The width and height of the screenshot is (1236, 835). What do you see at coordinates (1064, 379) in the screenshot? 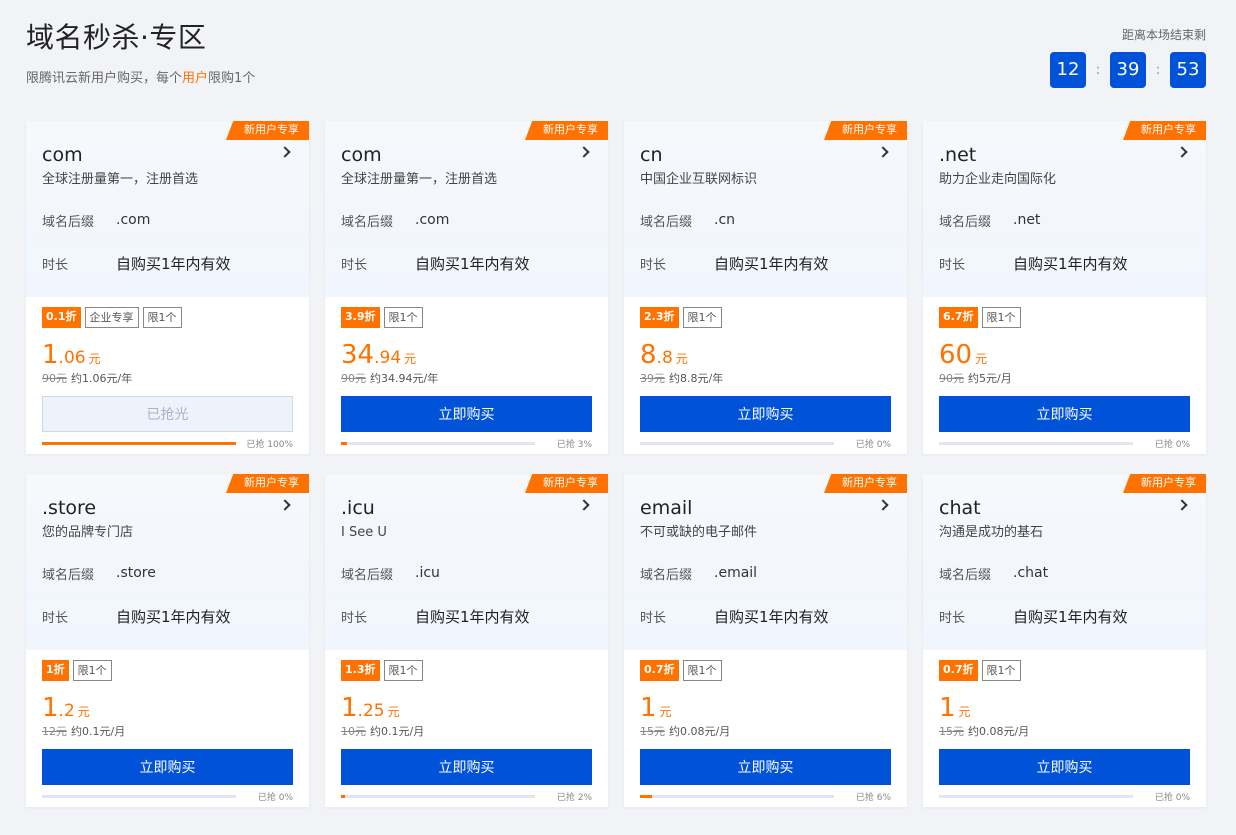
I see `original-price-row: 90元 约5元/月` at bounding box center [1064, 379].